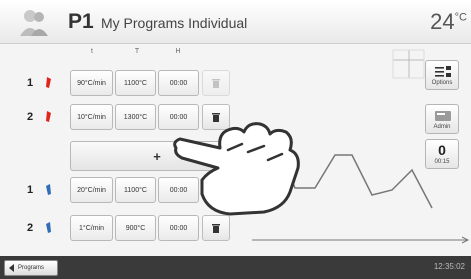 The width and height of the screenshot is (471, 279). I want to click on options-button: Options, so click(442, 75).